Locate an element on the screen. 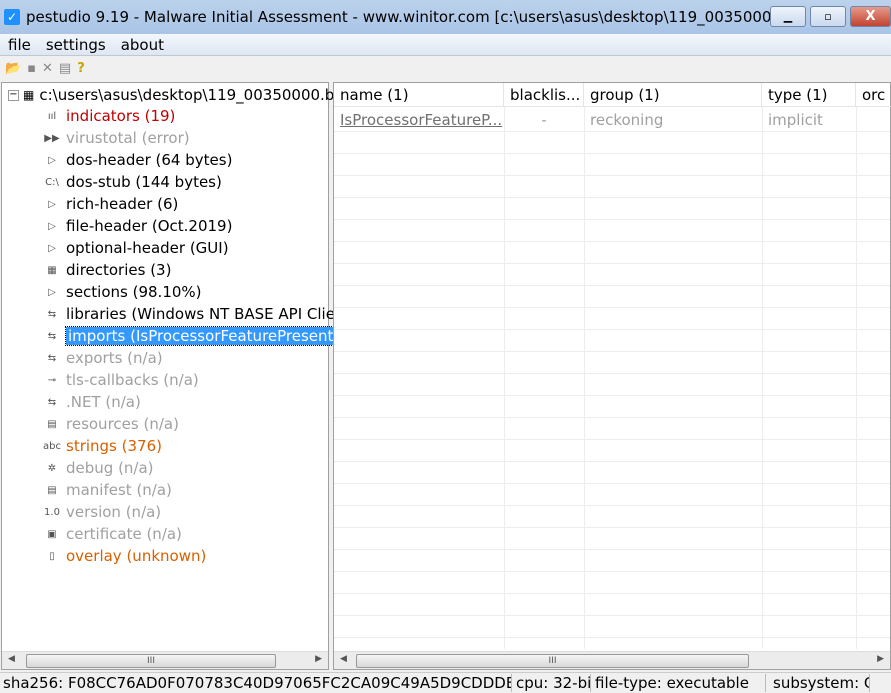 The height and width of the screenshot is (693, 891). tree-item: ⇆ exports (n/a) is located at coordinates (102, 358).